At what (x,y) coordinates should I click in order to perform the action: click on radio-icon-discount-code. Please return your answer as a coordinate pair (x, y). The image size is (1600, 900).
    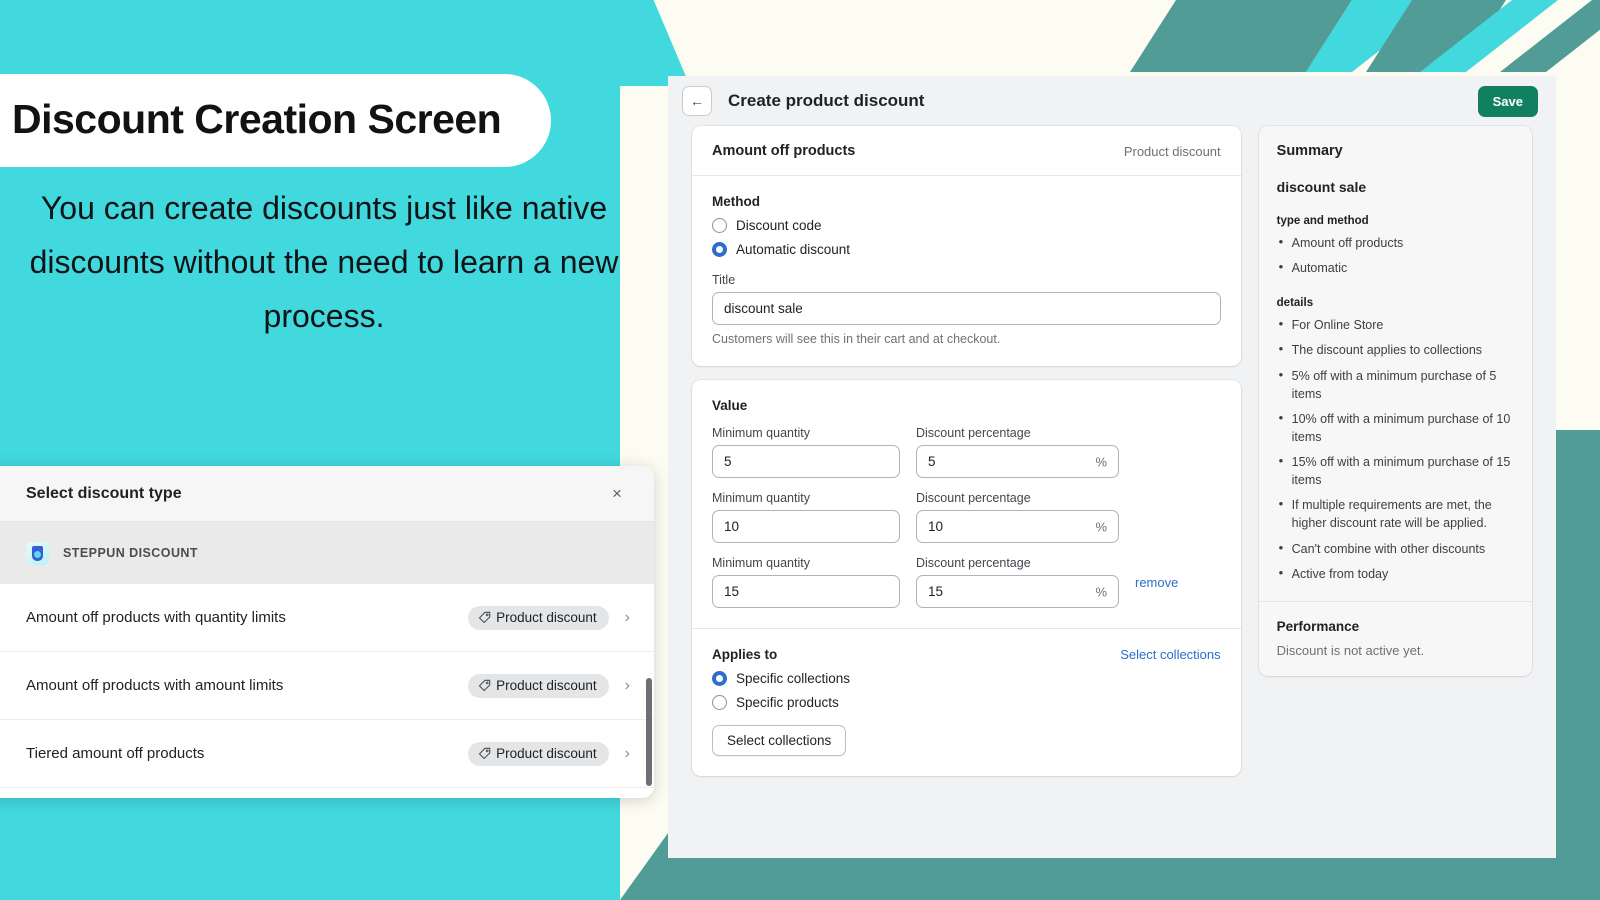
    Looking at the image, I should click on (719, 225).